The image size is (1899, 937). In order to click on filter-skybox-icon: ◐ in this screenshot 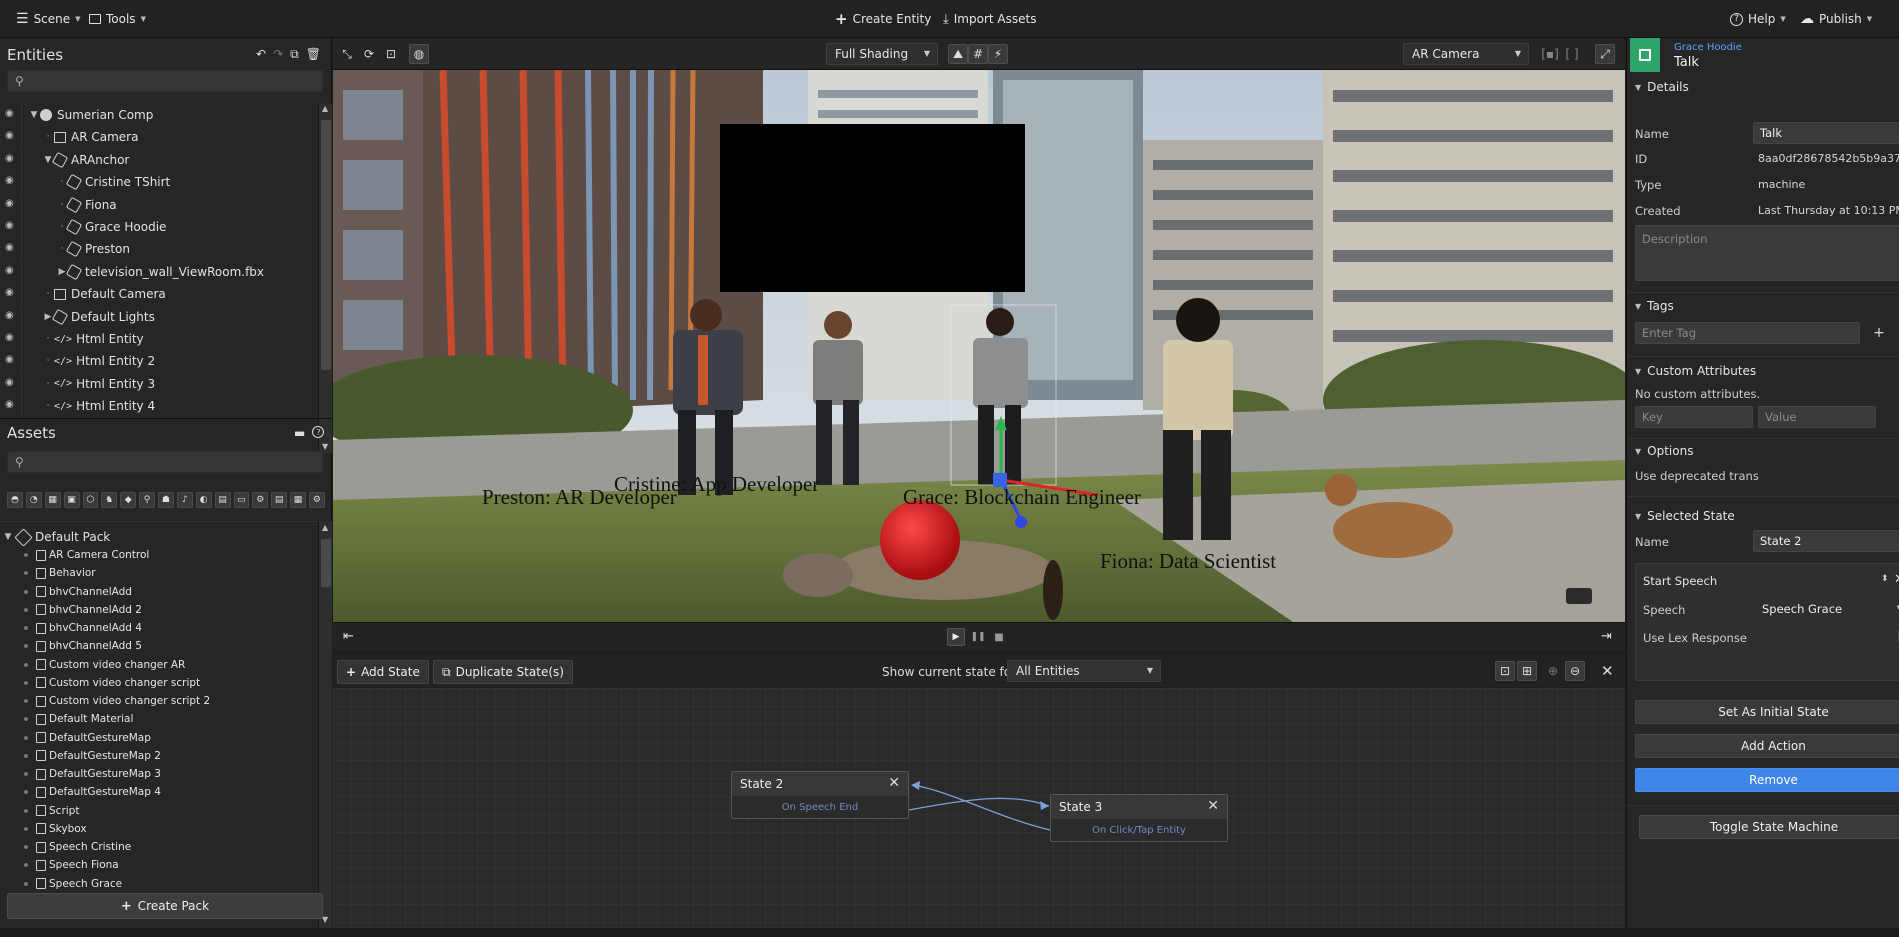, I will do `click(203, 500)`.